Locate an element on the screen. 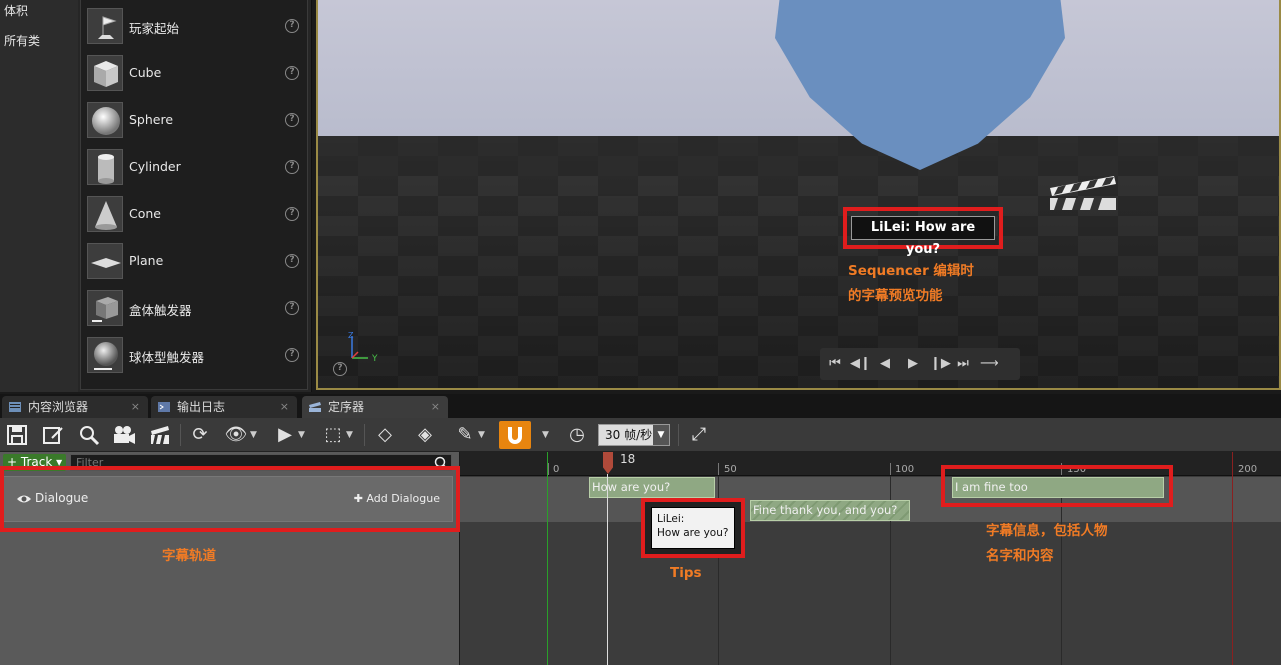 The height and width of the screenshot is (665, 1281). jump-to-start-icon: ⏮ is located at coordinates (835, 364).